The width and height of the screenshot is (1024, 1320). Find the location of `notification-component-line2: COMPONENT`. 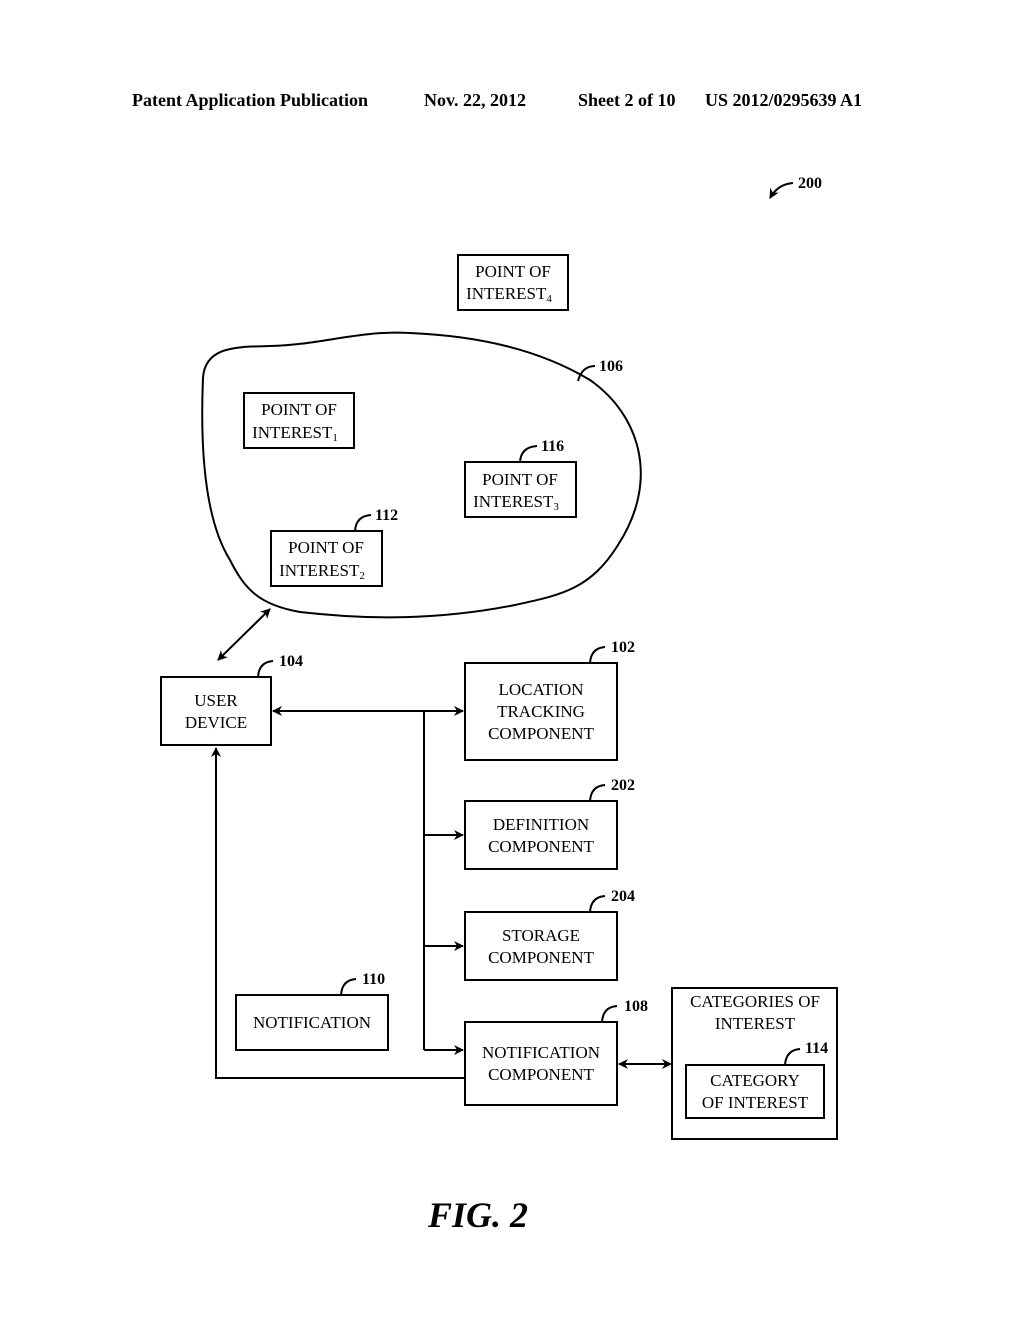

notification-component-line2: COMPONENT is located at coordinates (541, 1074).